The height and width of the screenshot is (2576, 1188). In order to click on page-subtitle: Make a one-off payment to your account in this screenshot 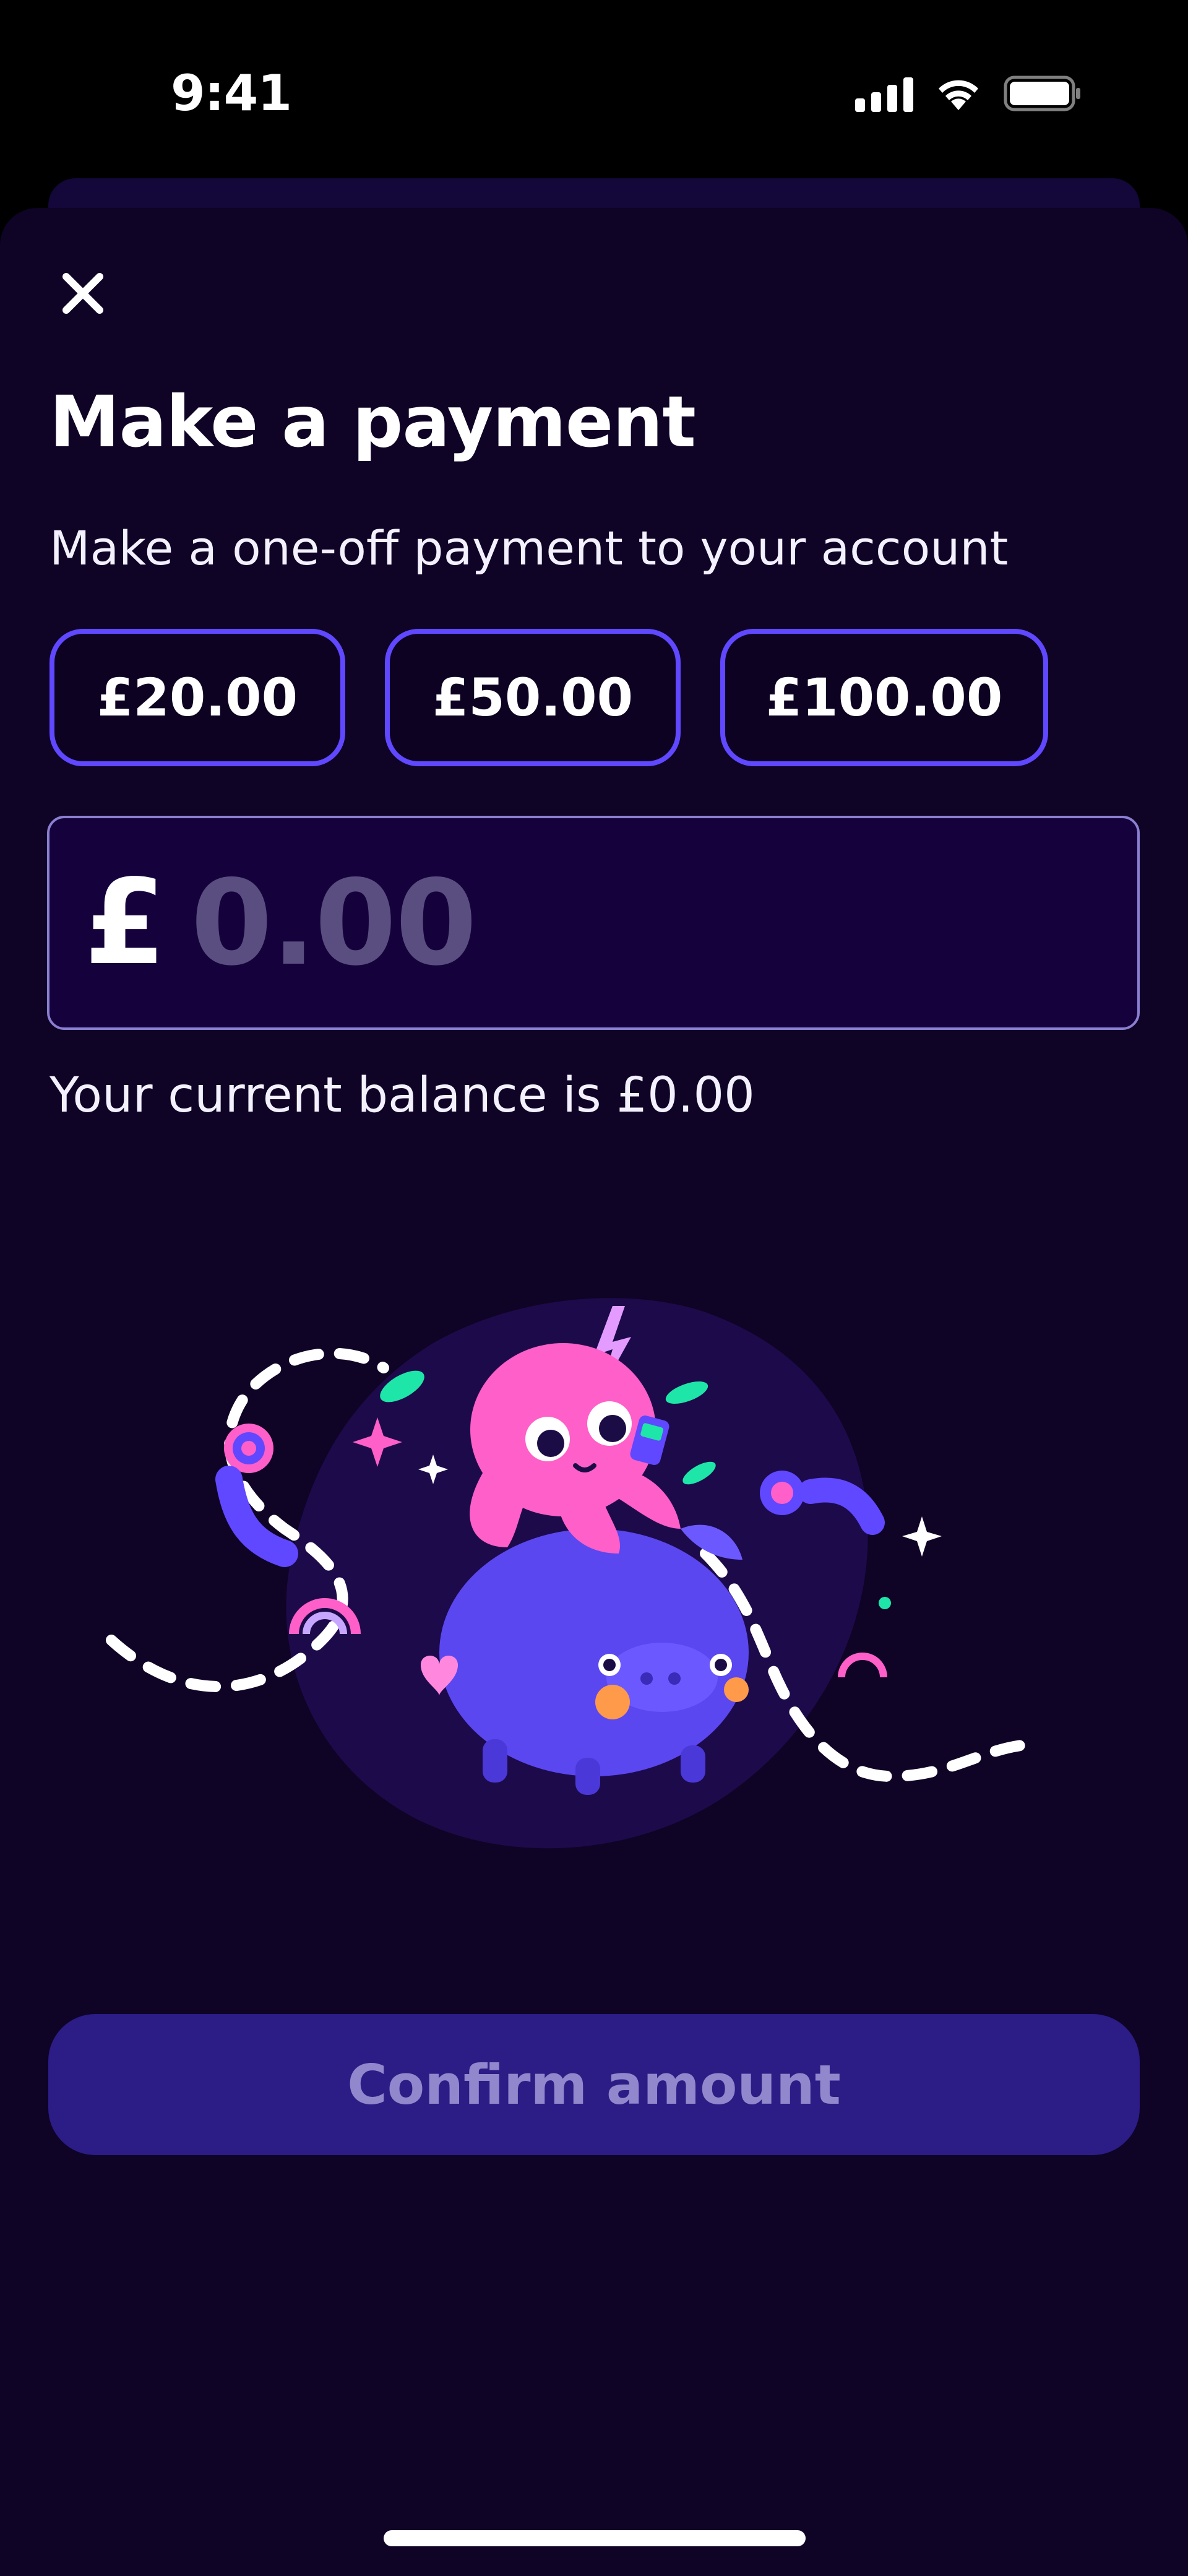, I will do `click(529, 548)`.